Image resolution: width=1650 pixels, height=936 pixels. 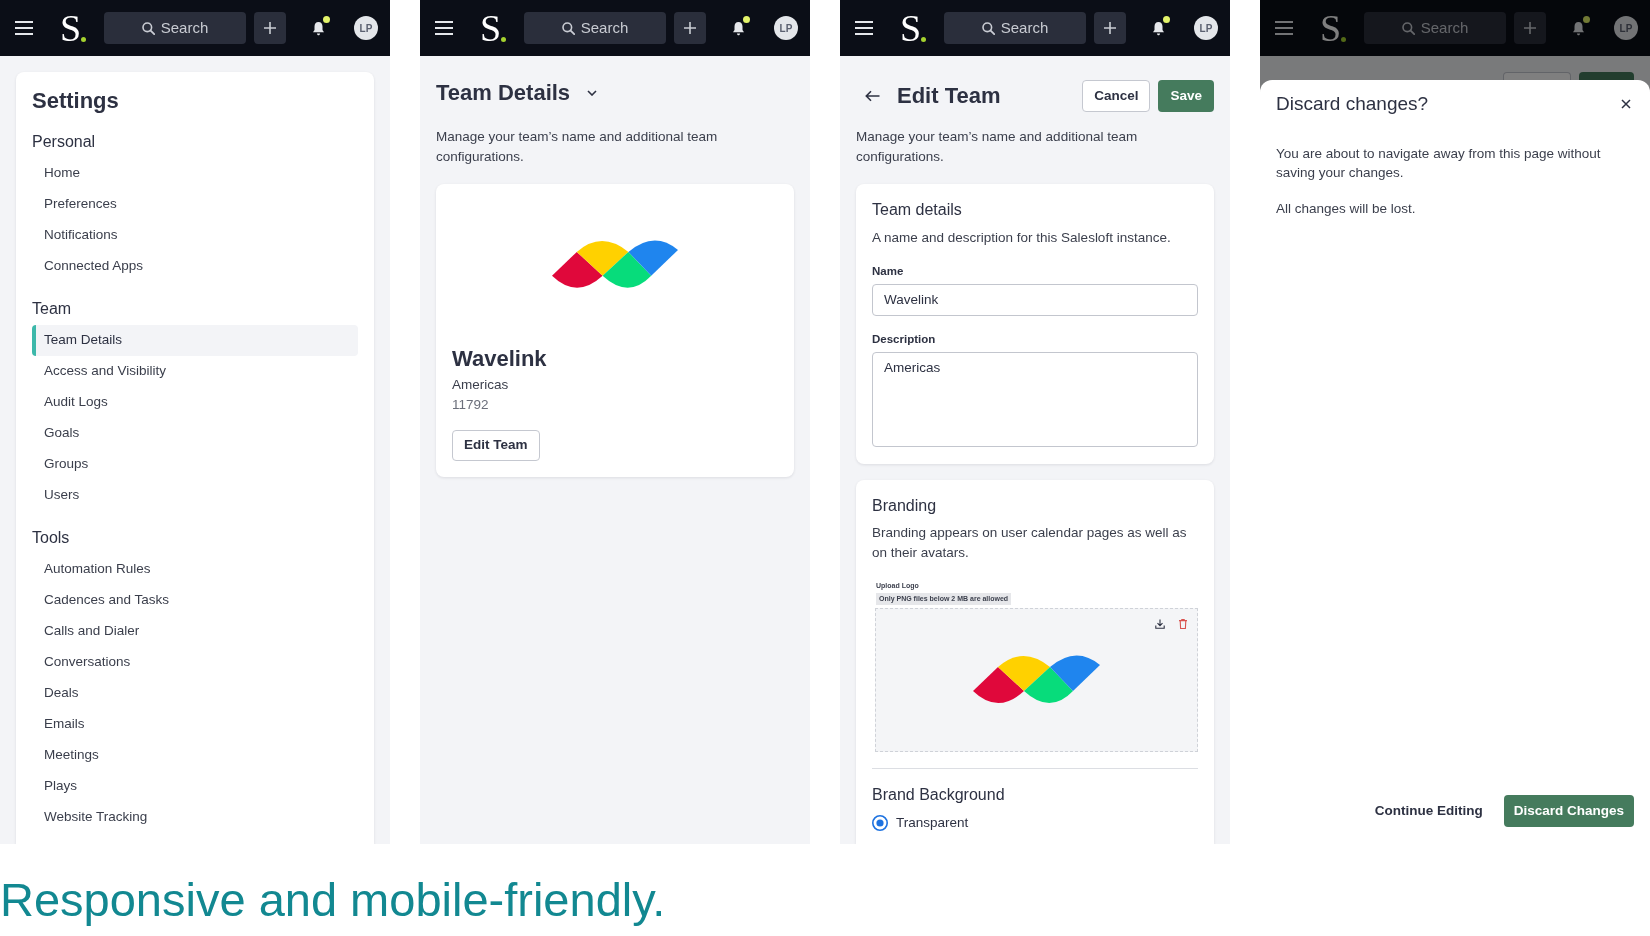 What do you see at coordinates (195, 235) in the screenshot?
I see `nav-item: Notifications` at bounding box center [195, 235].